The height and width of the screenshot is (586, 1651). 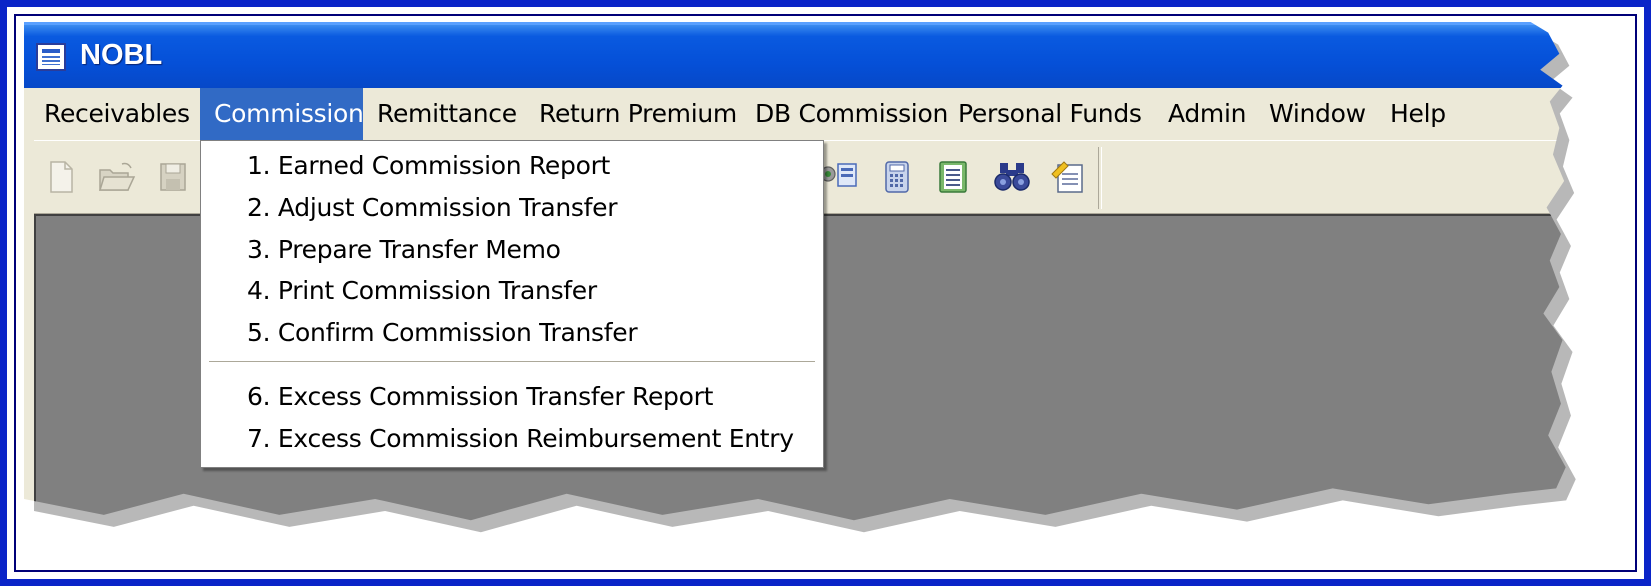 What do you see at coordinates (447, 114) in the screenshot?
I see `menu-remittance: Remittance` at bounding box center [447, 114].